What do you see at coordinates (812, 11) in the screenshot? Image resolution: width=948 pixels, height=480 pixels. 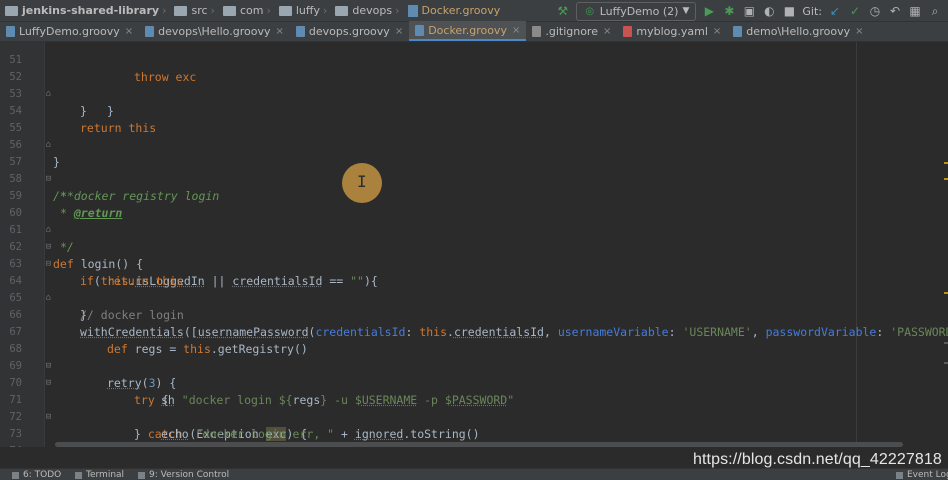 I see `git-label: Git:` at bounding box center [812, 11].